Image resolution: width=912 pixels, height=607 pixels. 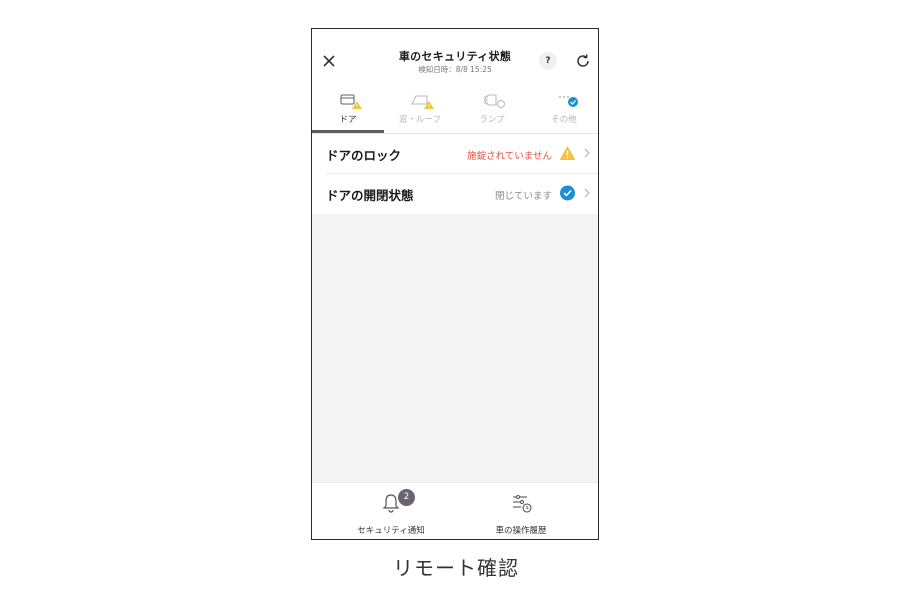 I want to click on tab-other-label: その他, so click(x=564, y=120).